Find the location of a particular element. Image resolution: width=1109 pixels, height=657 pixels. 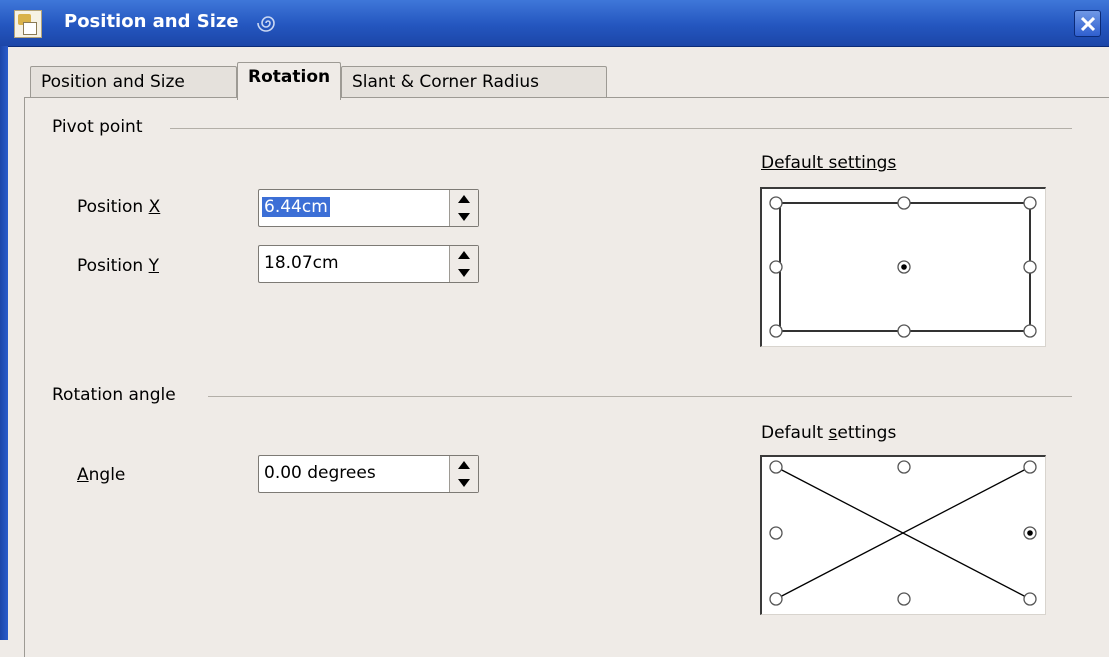

pivot-point-grid is located at coordinates (903, 267).